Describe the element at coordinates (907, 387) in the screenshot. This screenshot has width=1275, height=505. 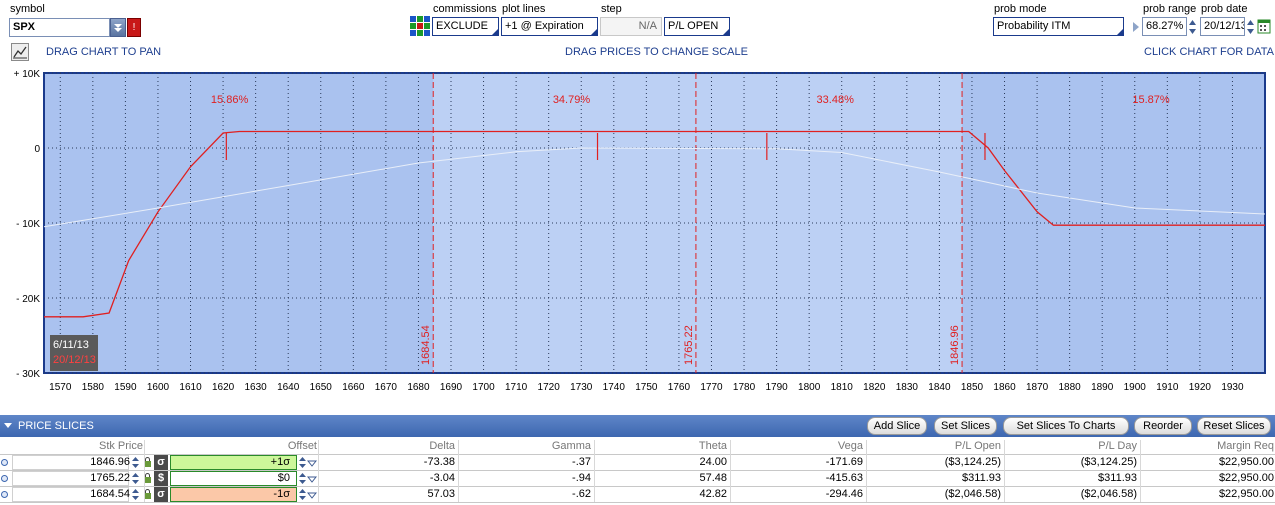
I see `x-tick-label: 1830` at that location.